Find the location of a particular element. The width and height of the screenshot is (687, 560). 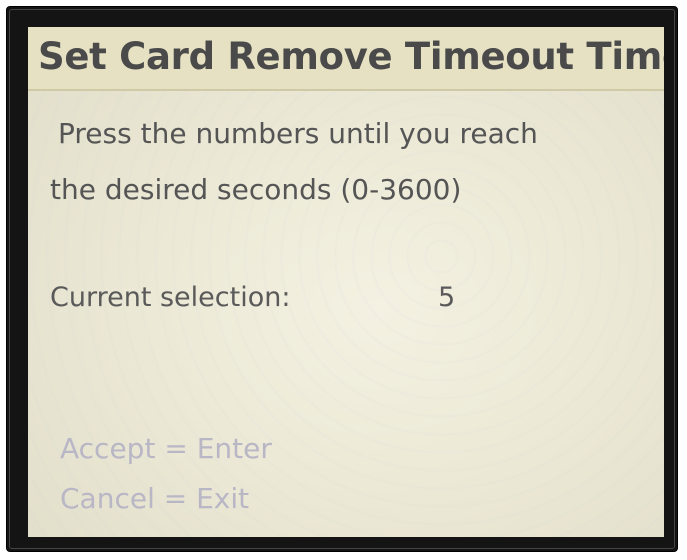

instruction-line-1: Press the numbers until you reach is located at coordinates (298, 133).